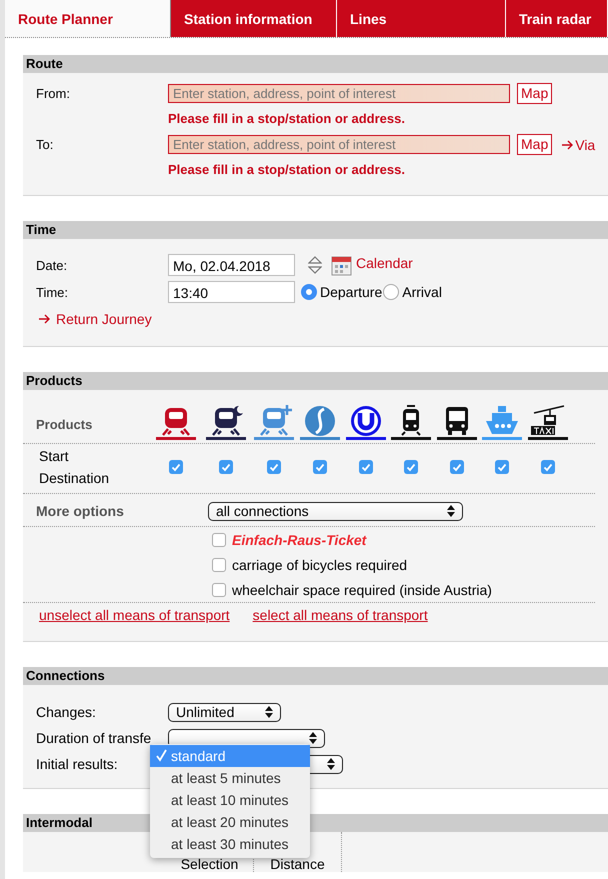  I want to click on menu-item: at least 5 minutes, so click(230, 778).